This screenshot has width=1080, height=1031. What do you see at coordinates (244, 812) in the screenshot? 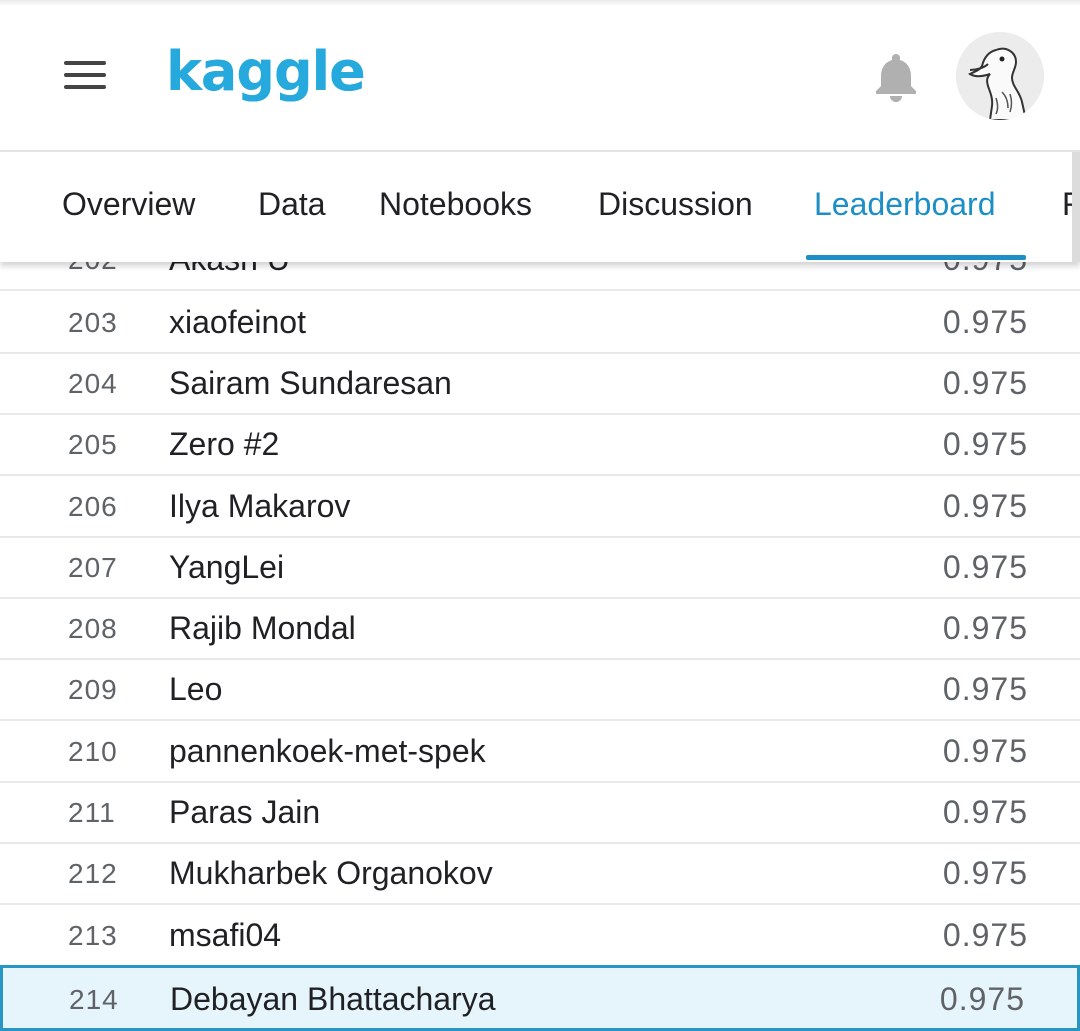
I see `team-name-cell: Paras Jain` at bounding box center [244, 812].